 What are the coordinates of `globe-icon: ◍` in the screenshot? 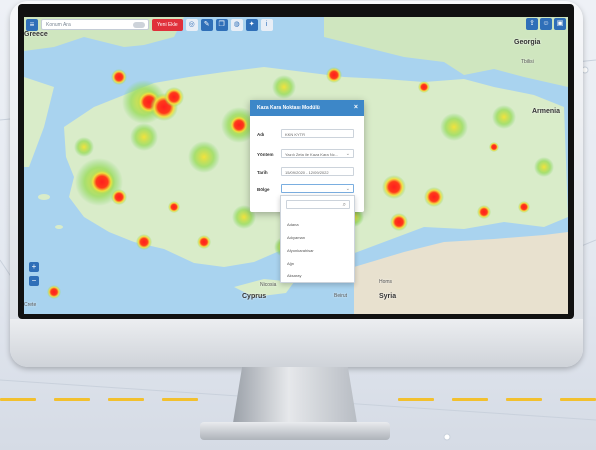 It's located at (236, 24).